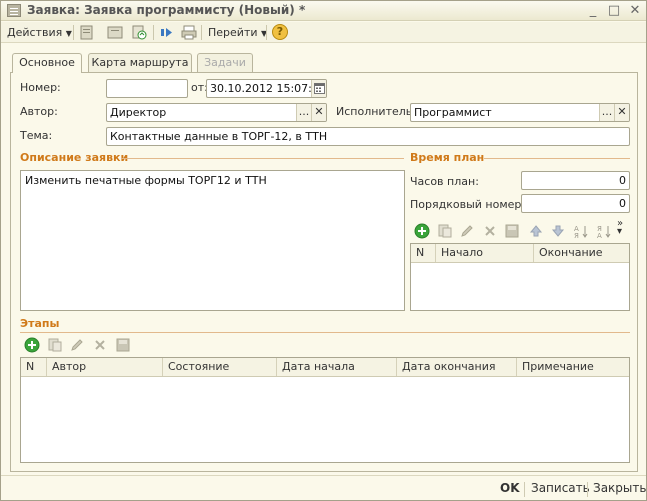  What do you see at coordinates (604, 231) in the screenshot?
I see `sort-descending-icon: ЯA` at bounding box center [604, 231].